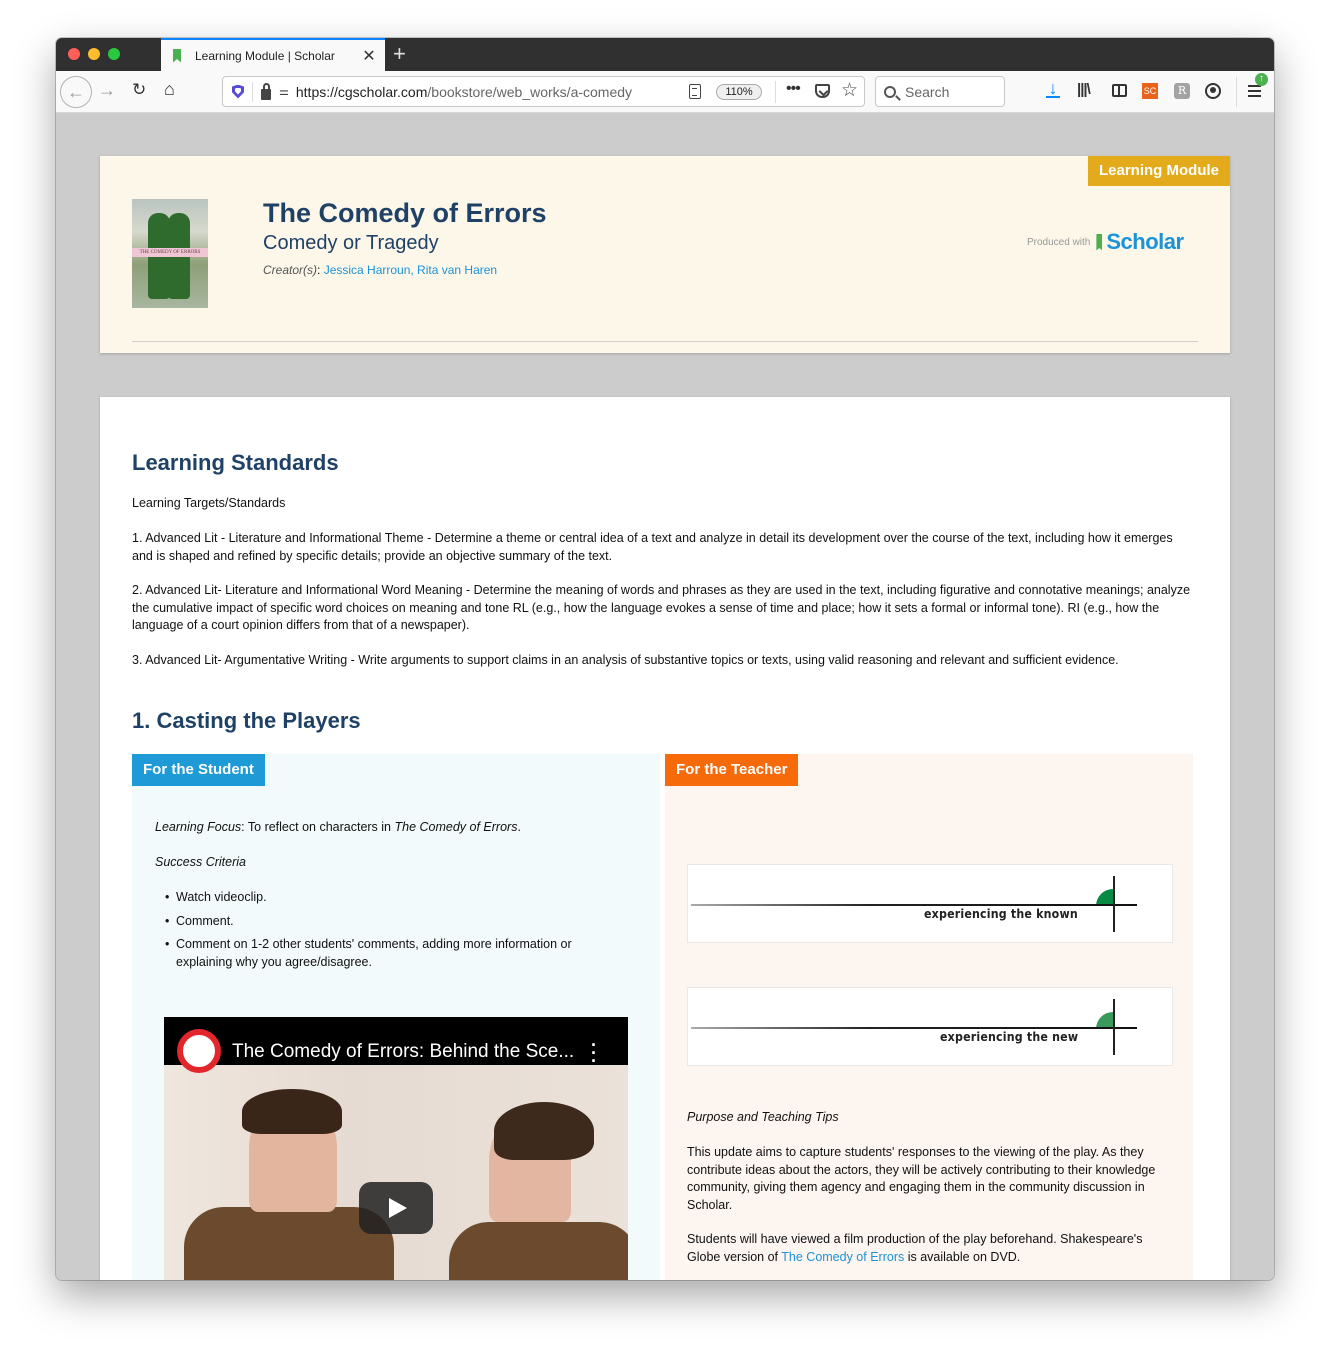 The height and width of the screenshot is (1355, 1330). What do you see at coordinates (1084, 89) in the screenshot?
I see `library-icon: |||\` at bounding box center [1084, 89].